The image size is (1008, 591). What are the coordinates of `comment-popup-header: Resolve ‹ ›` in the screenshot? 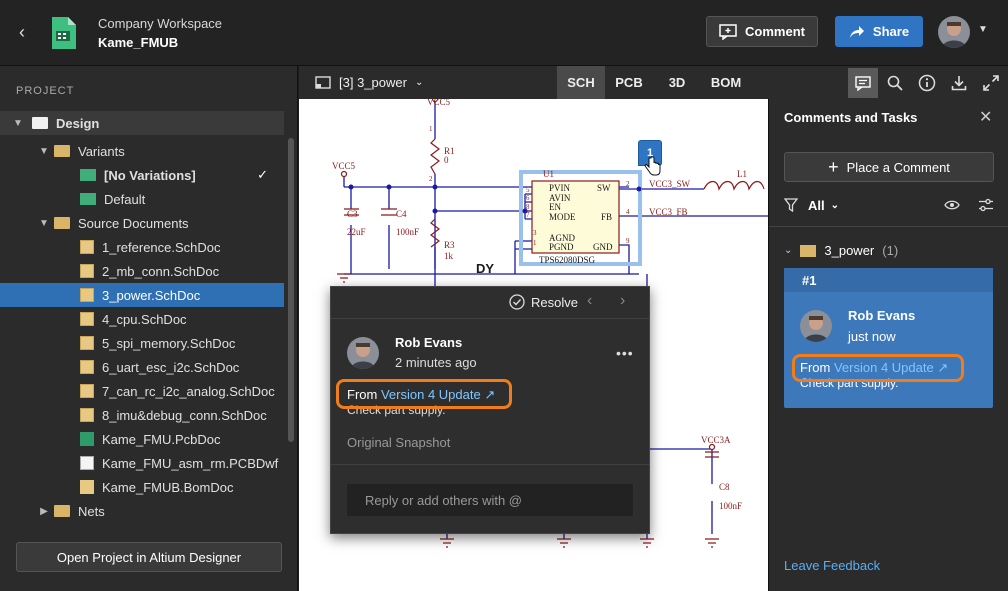 It's located at (490, 303).